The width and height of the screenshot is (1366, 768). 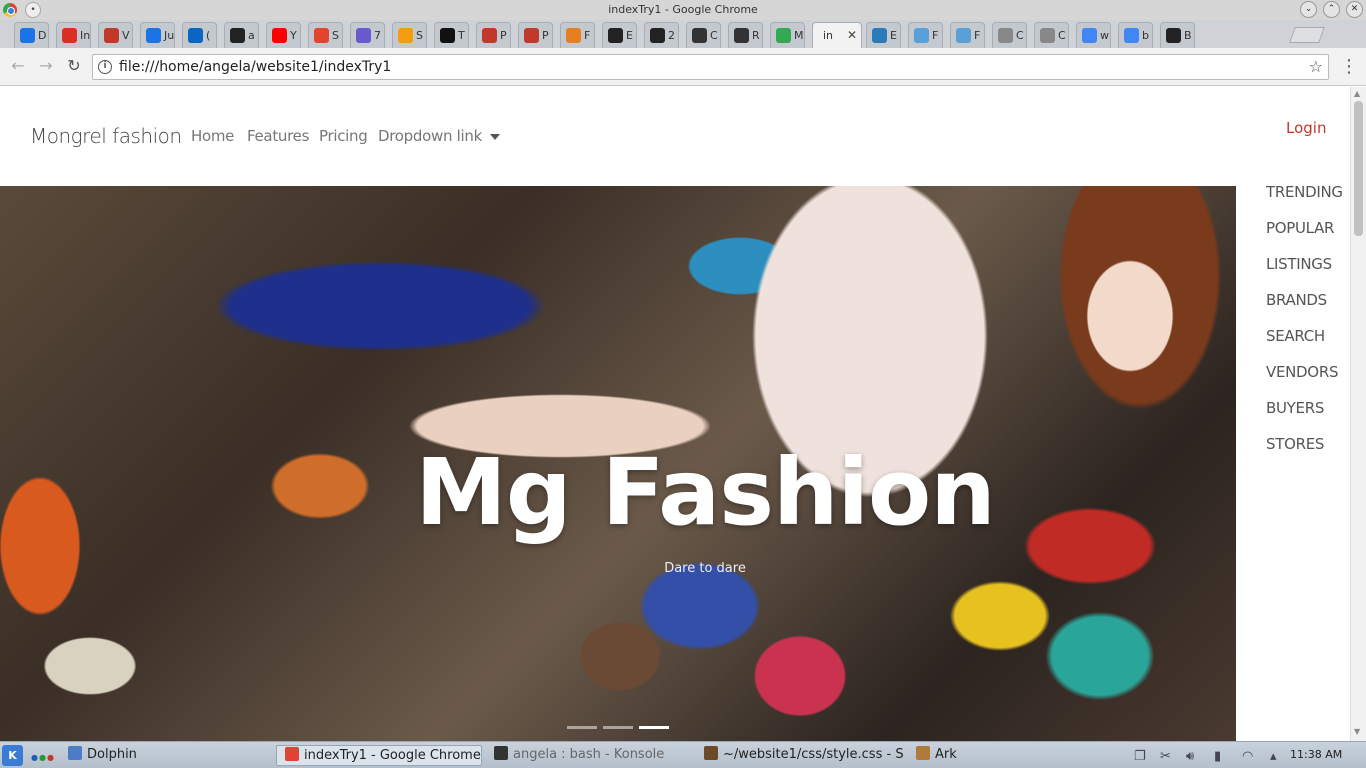 What do you see at coordinates (1308, 9) in the screenshot?
I see `minimize-icon: ⌄` at bounding box center [1308, 9].